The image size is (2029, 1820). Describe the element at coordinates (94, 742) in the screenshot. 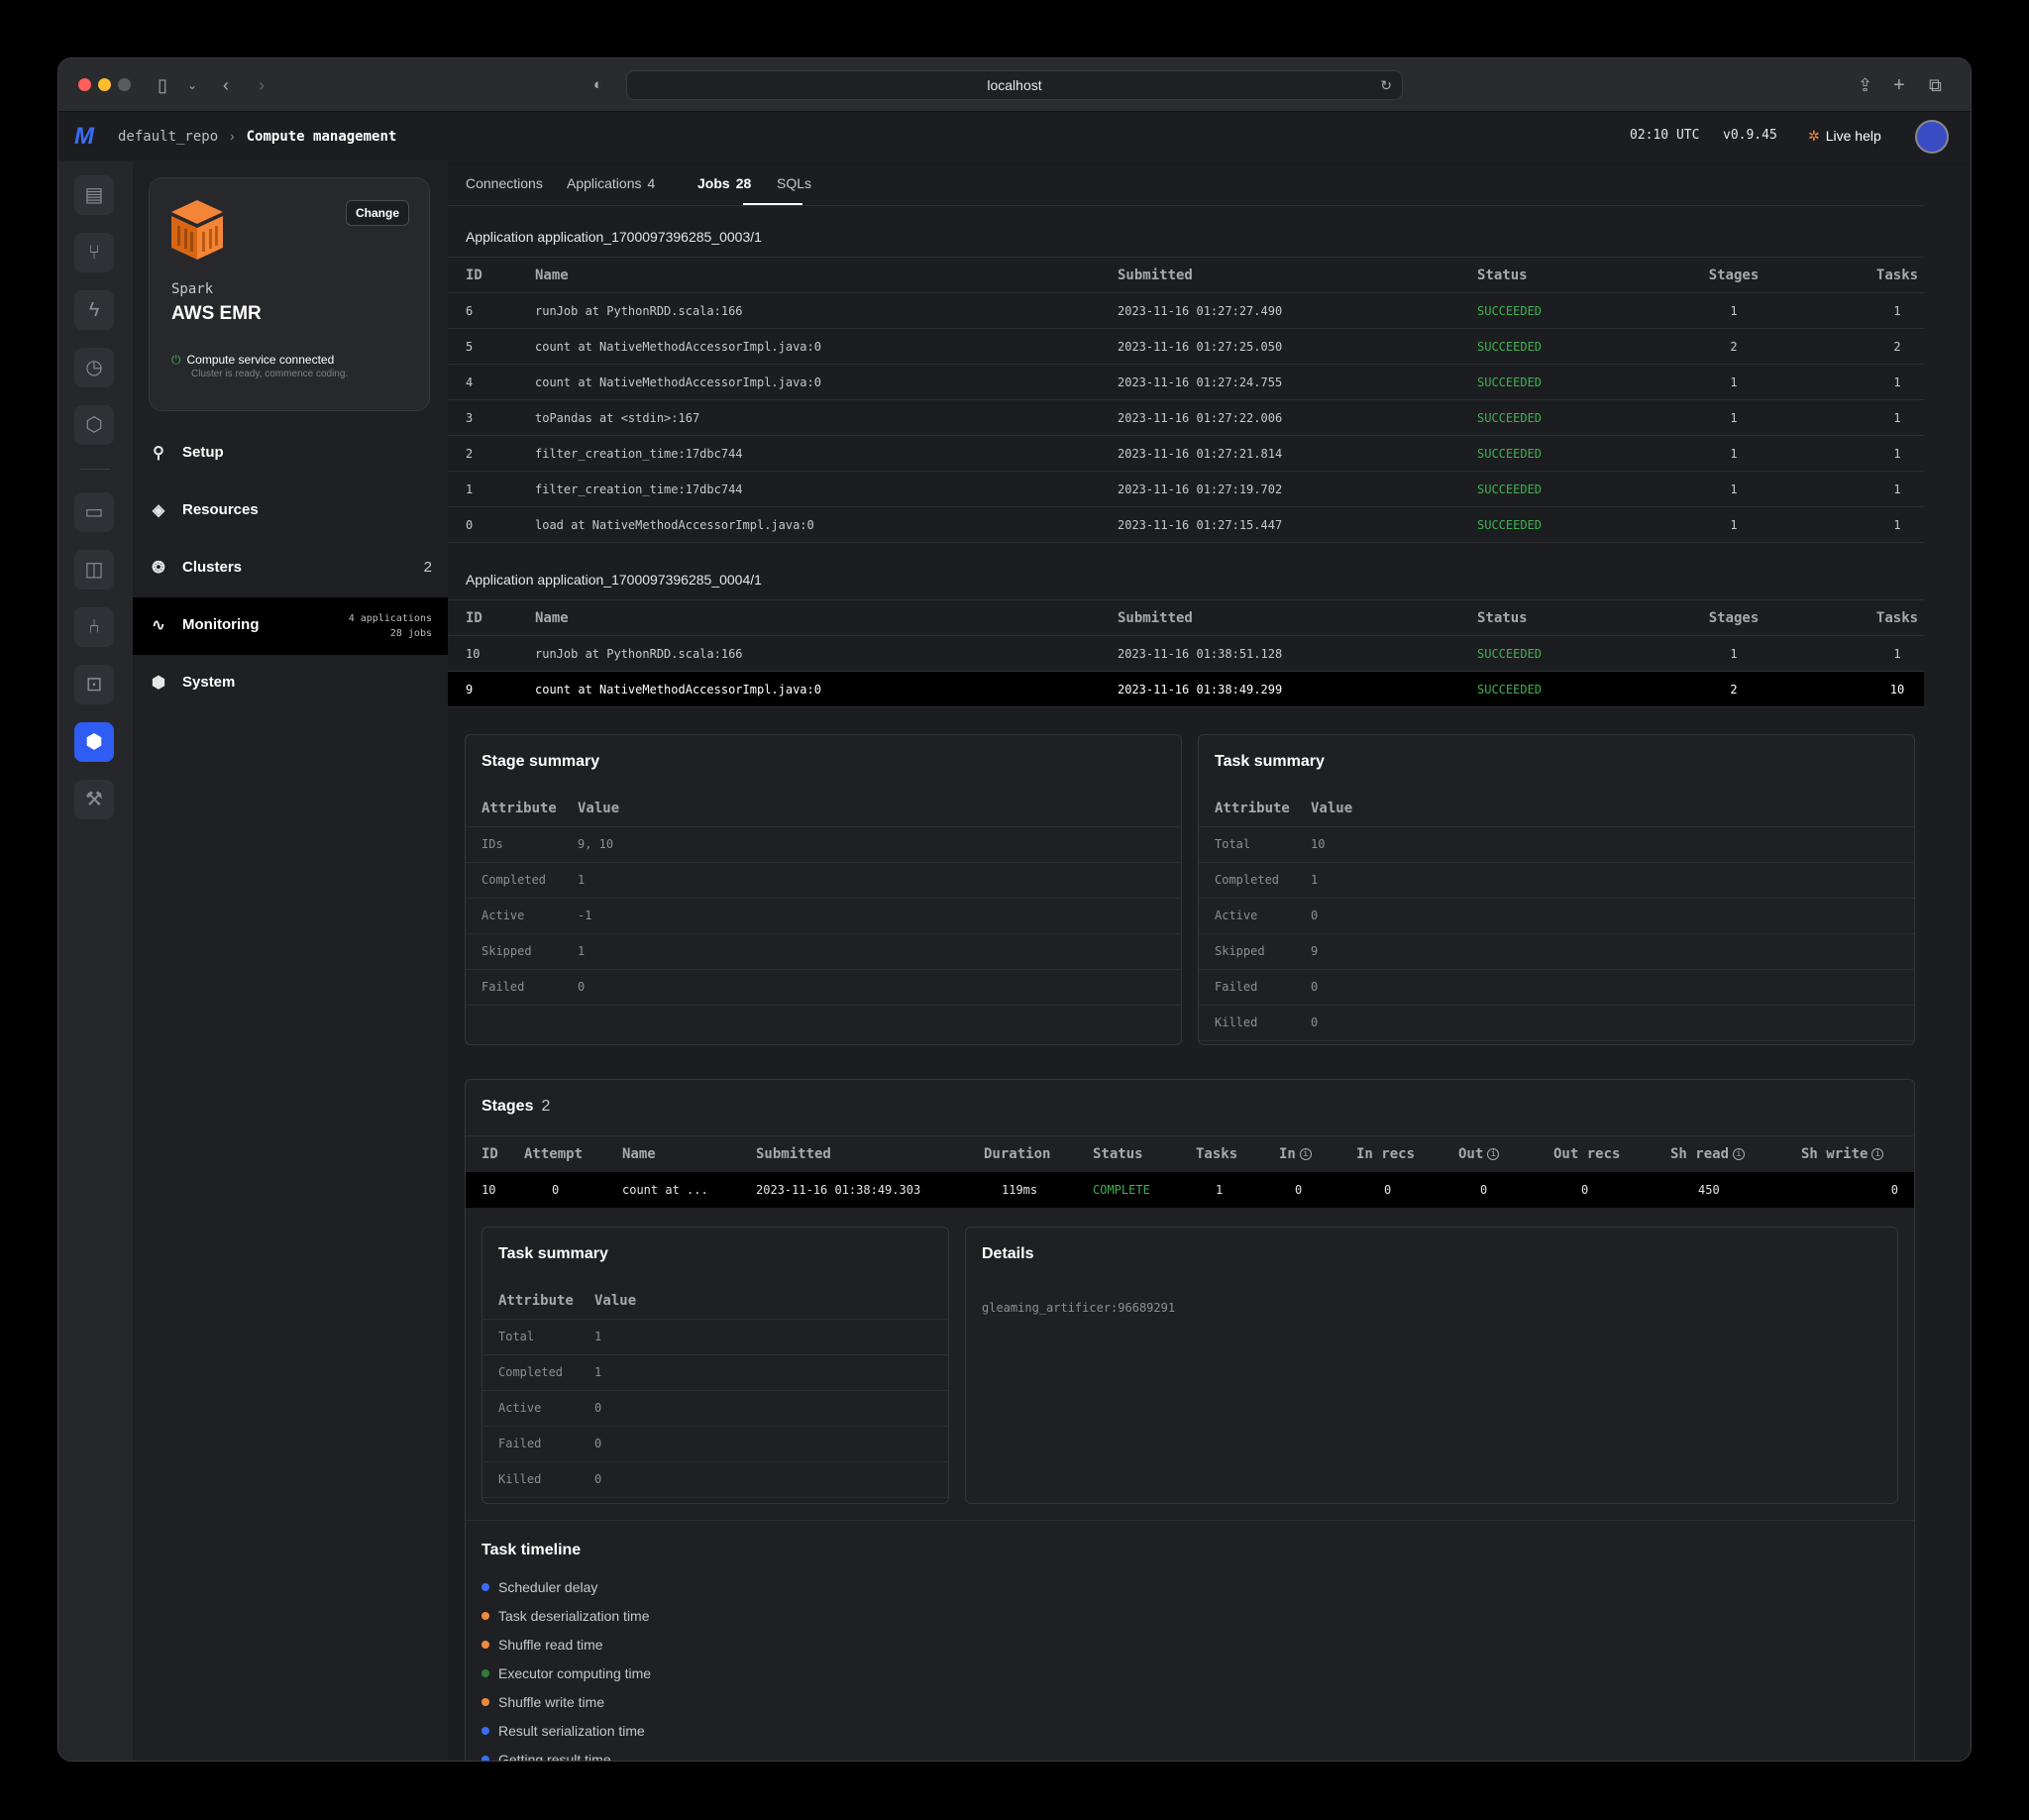

I see `compute-icon: ⬢` at that location.